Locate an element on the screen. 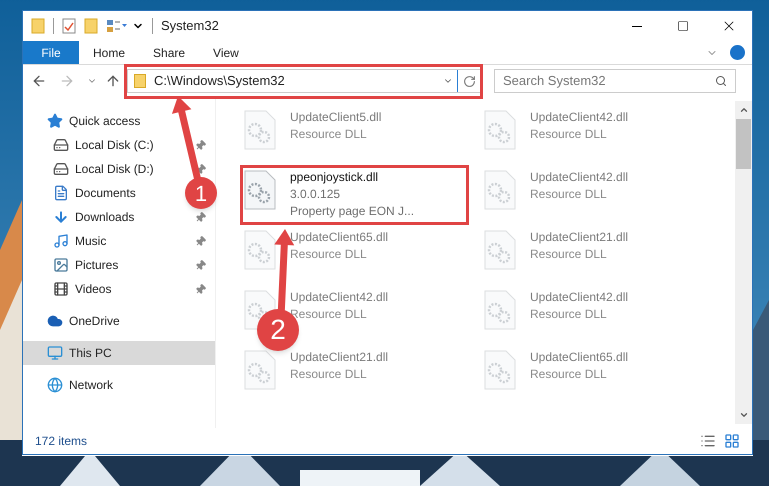  details-view-icon is located at coordinates (708, 441).